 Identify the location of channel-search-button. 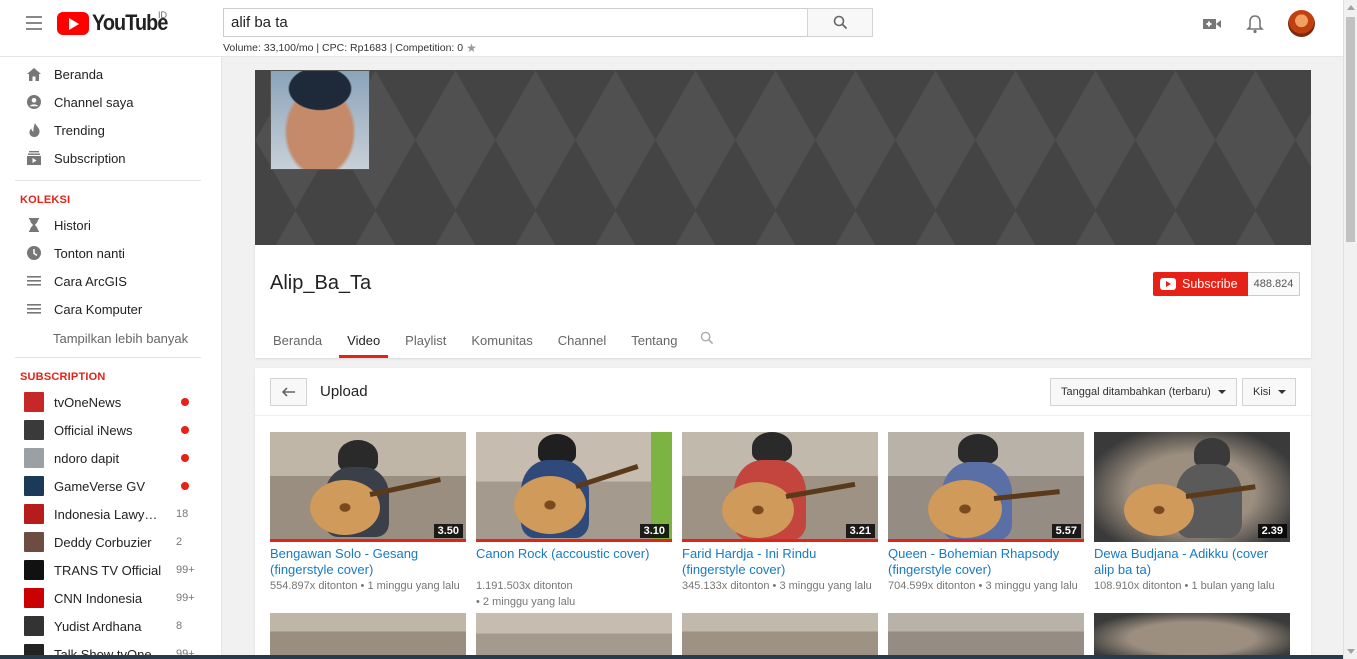
(707, 341).